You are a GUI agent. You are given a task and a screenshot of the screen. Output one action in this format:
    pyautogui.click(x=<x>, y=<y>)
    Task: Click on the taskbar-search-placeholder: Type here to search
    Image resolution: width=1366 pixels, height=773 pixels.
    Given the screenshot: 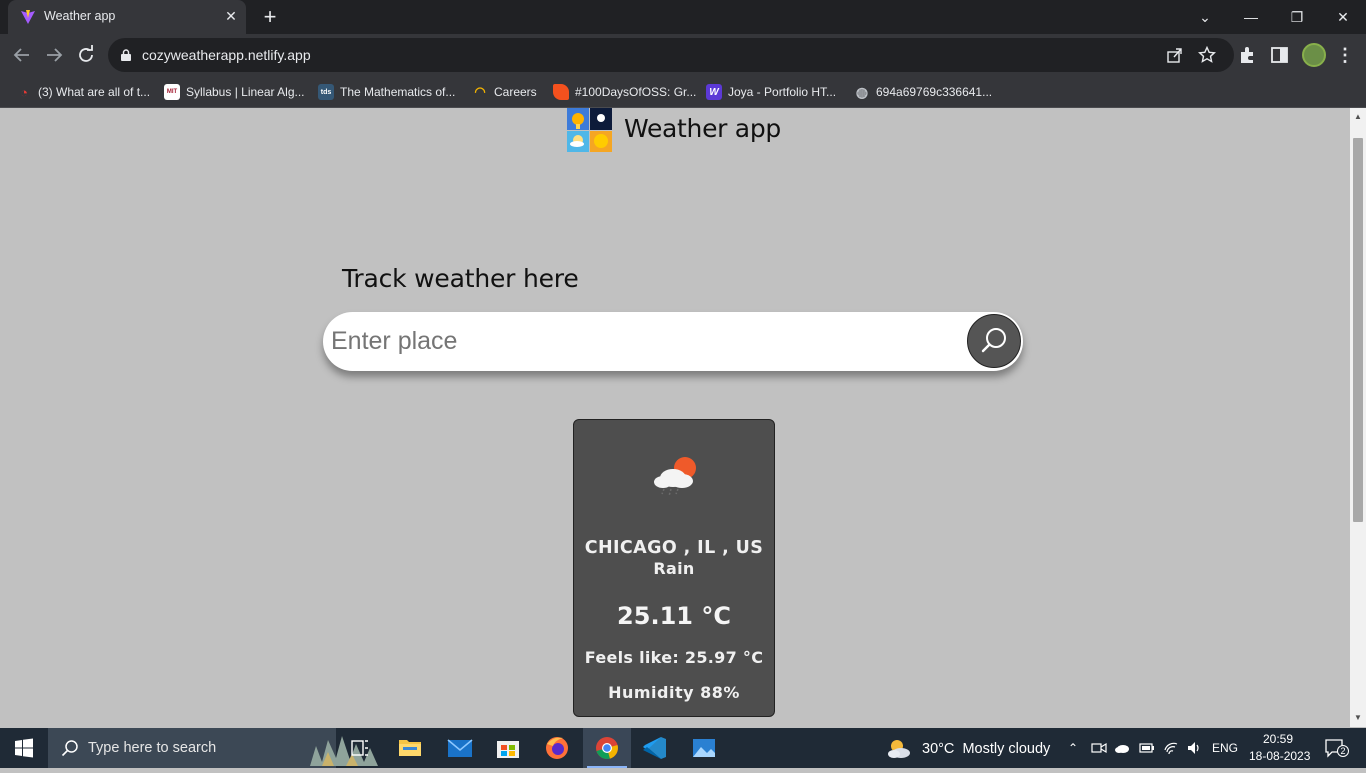 What is the action you would take?
    pyautogui.click(x=152, y=748)
    